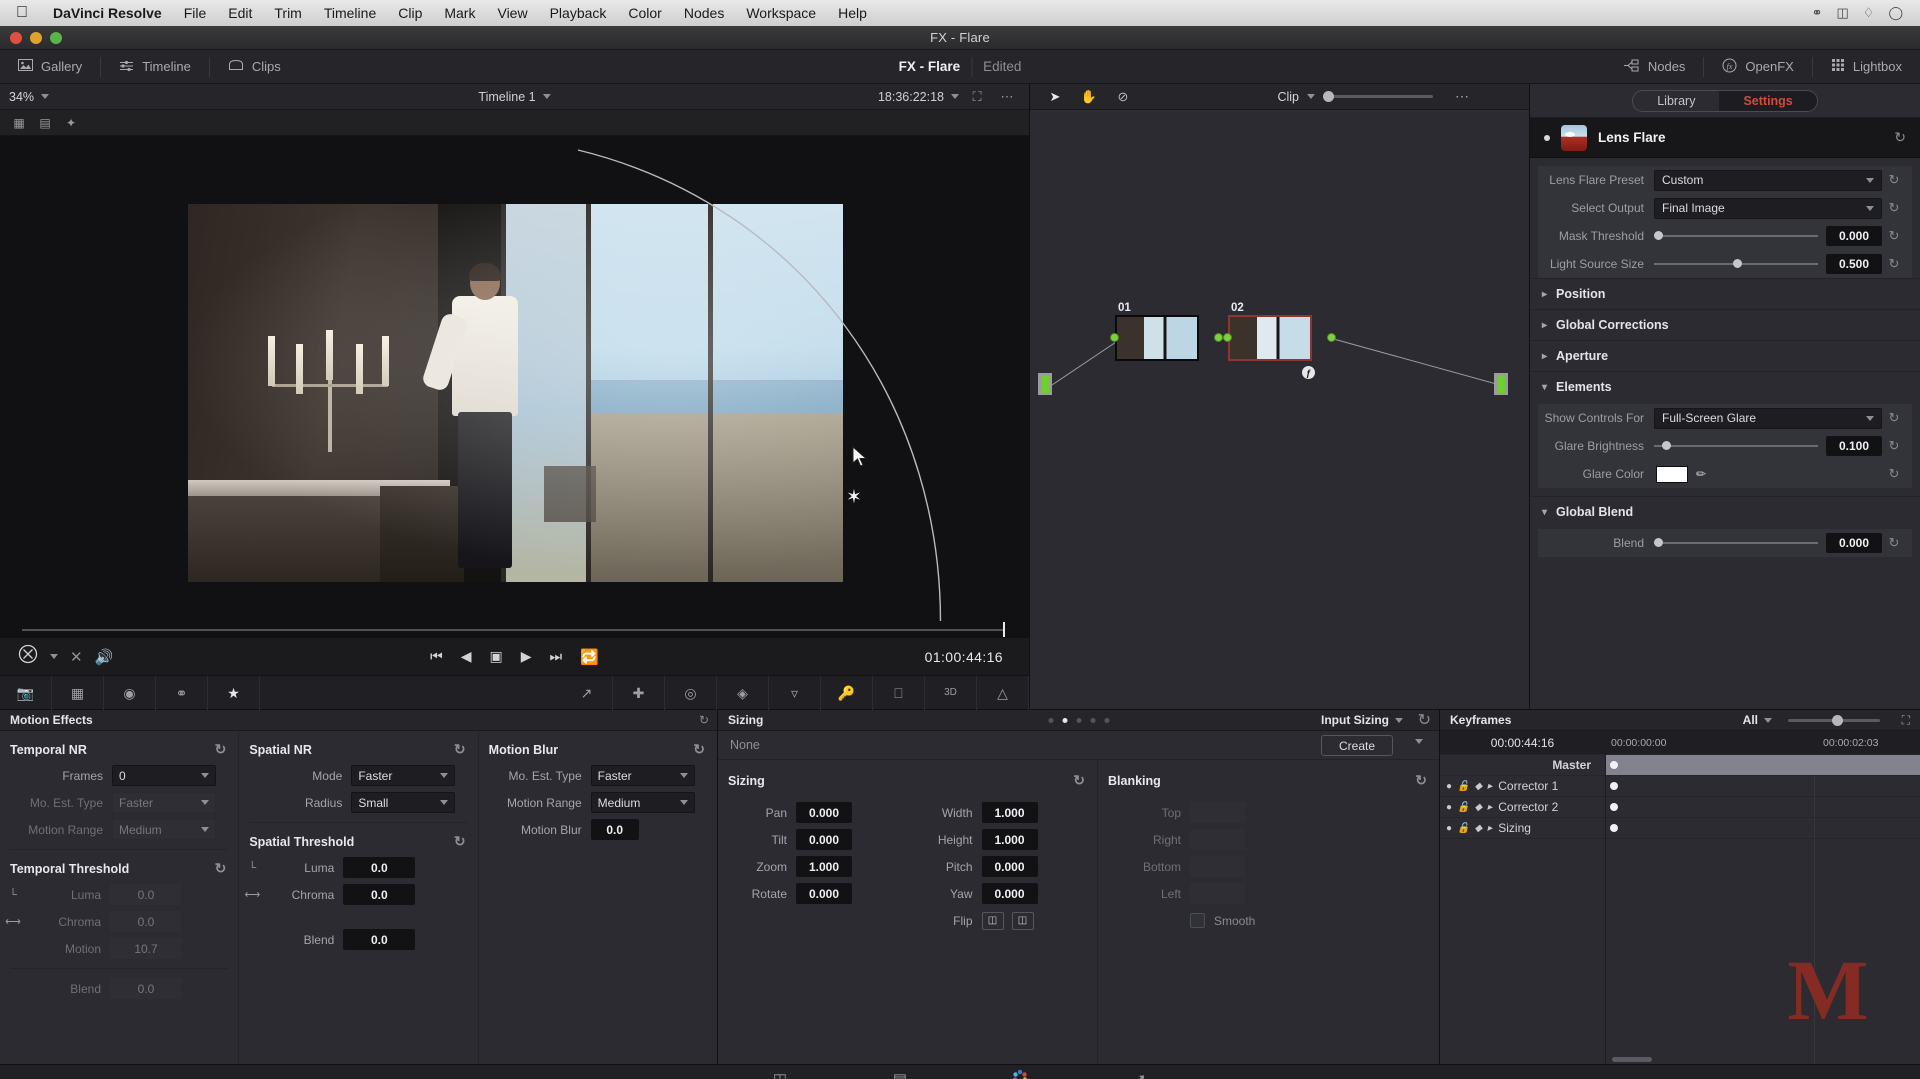 The image size is (1920, 1079). I want to click on wipe-icon: ✦, so click(71, 123).